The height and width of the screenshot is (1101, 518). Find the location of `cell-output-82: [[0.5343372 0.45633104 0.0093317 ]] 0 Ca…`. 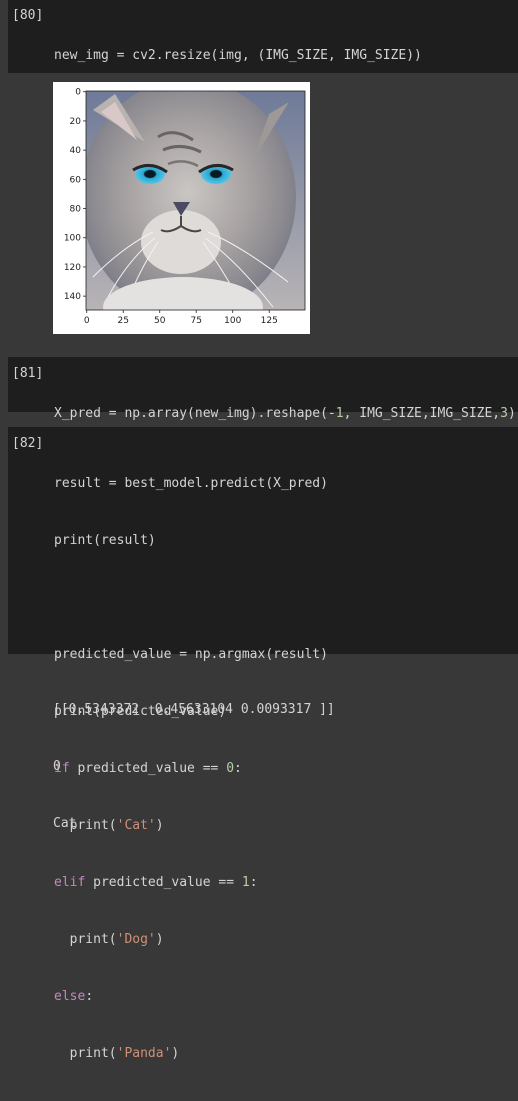

cell-output-82: [[0.5343372 0.45633104 0.0093317 ]] 0 Ca… is located at coordinates (194, 757).